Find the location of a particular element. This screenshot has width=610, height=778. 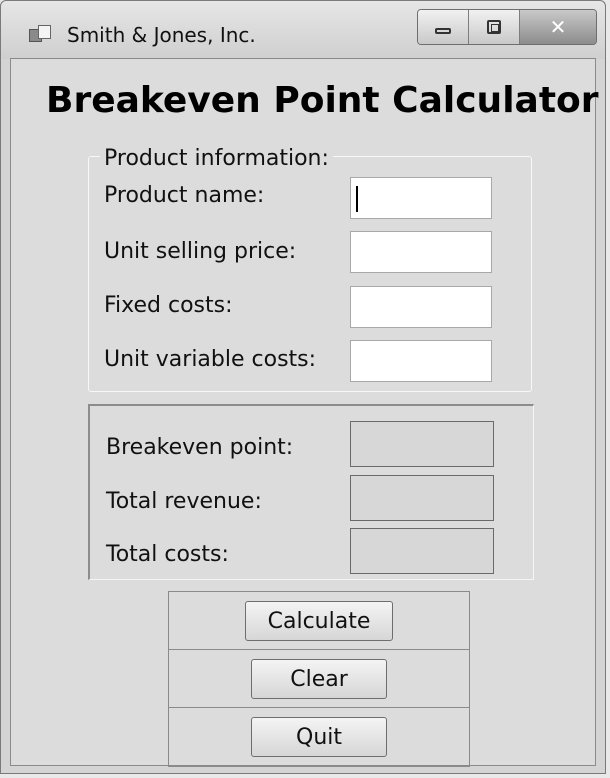

breakeven-point-output is located at coordinates (422, 444).